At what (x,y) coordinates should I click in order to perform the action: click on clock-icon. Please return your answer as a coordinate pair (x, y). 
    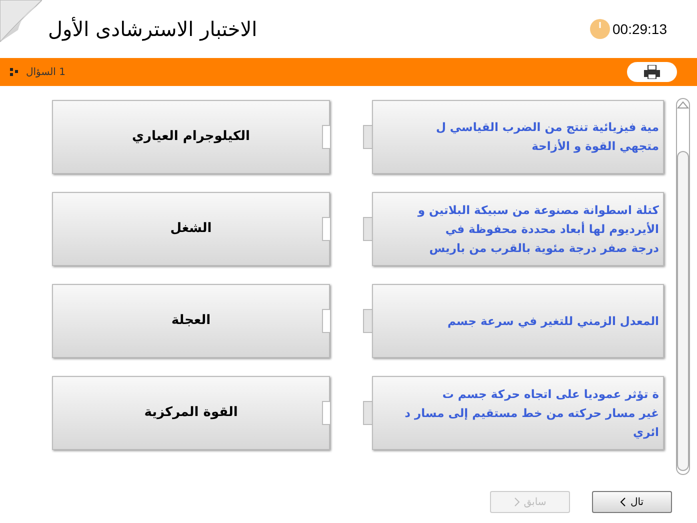
    Looking at the image, I should click on (600, 29).